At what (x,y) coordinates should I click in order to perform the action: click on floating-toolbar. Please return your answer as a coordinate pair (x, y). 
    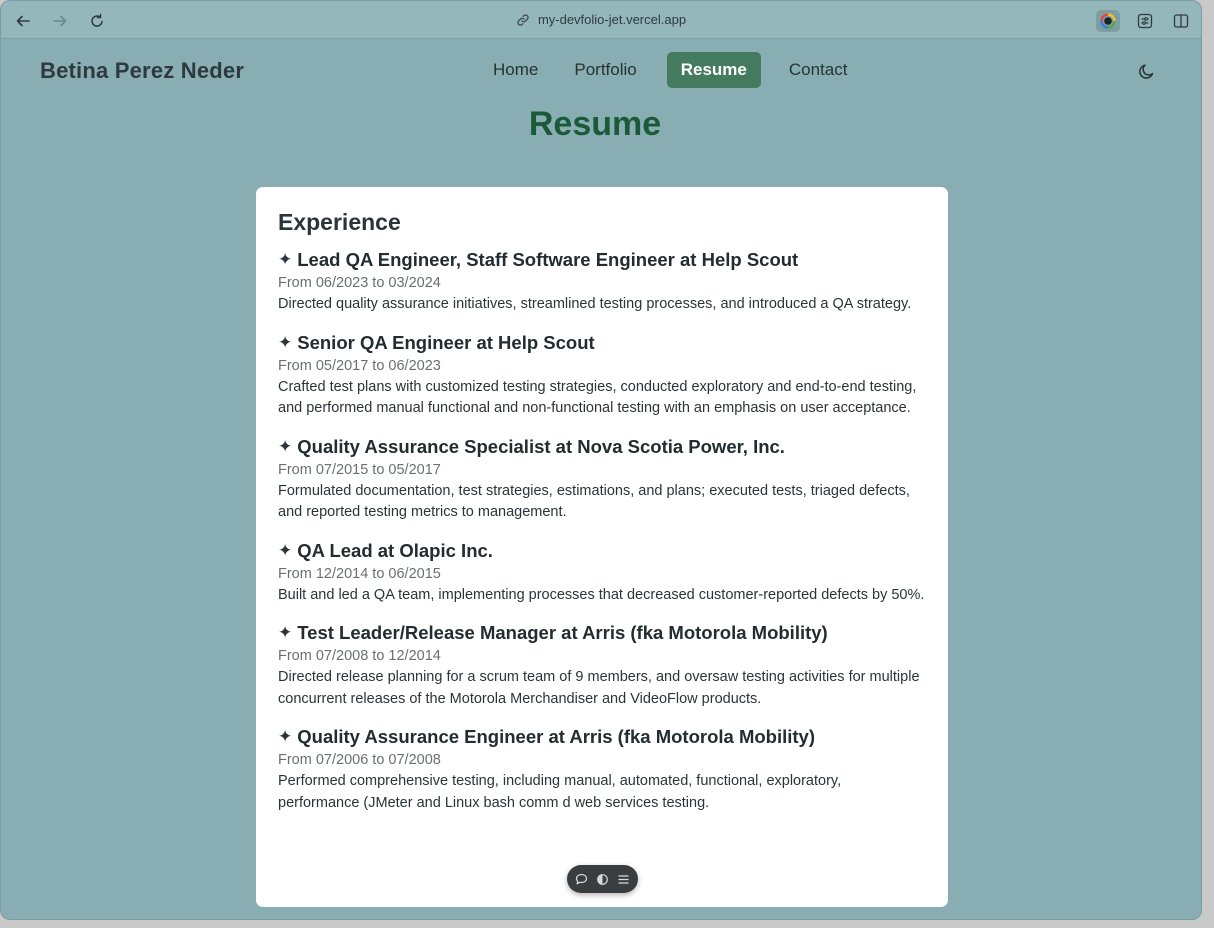
    Looking at the image, I should click on (602, 879).